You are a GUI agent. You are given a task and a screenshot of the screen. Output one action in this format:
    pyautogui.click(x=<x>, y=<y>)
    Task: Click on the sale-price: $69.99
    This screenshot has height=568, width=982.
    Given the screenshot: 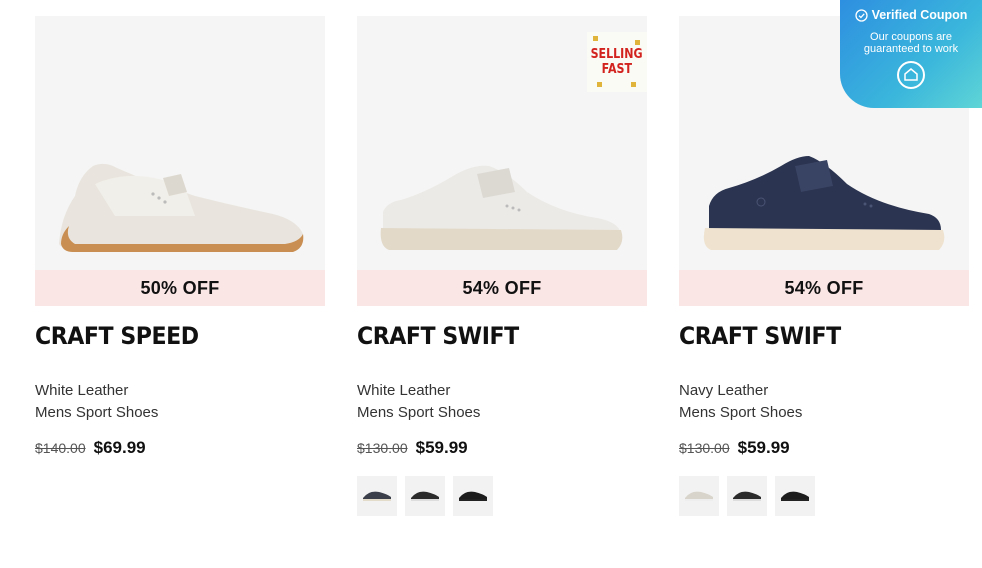 What is the action you would take?
    pyautogui.click(x=119, y=447)
    